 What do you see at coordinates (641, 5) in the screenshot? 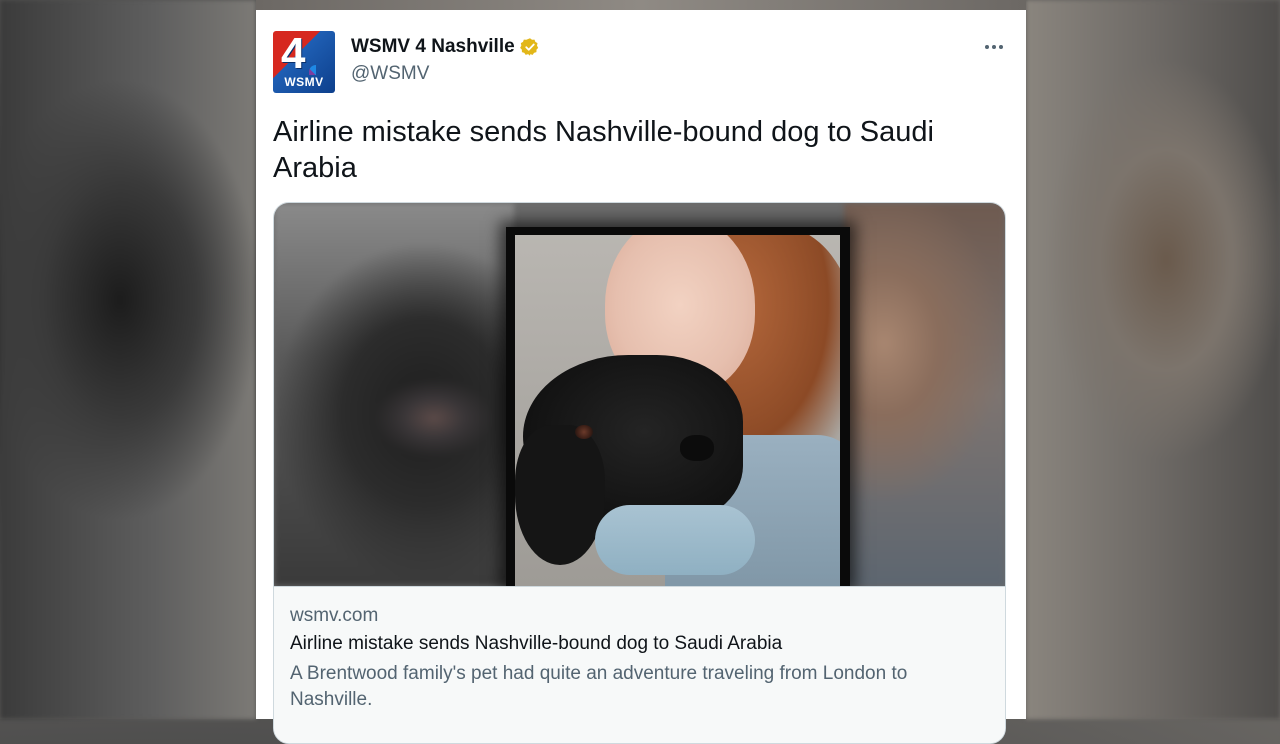
I see `background-blur-top` at bounding box center [641, 5].